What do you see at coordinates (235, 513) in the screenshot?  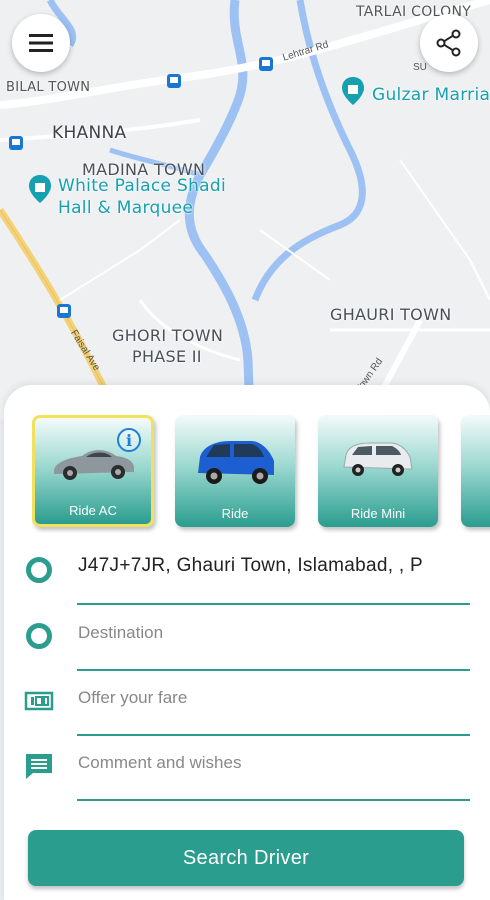 I see `ride-option-label: Ride` at bounding box center [235, 513].